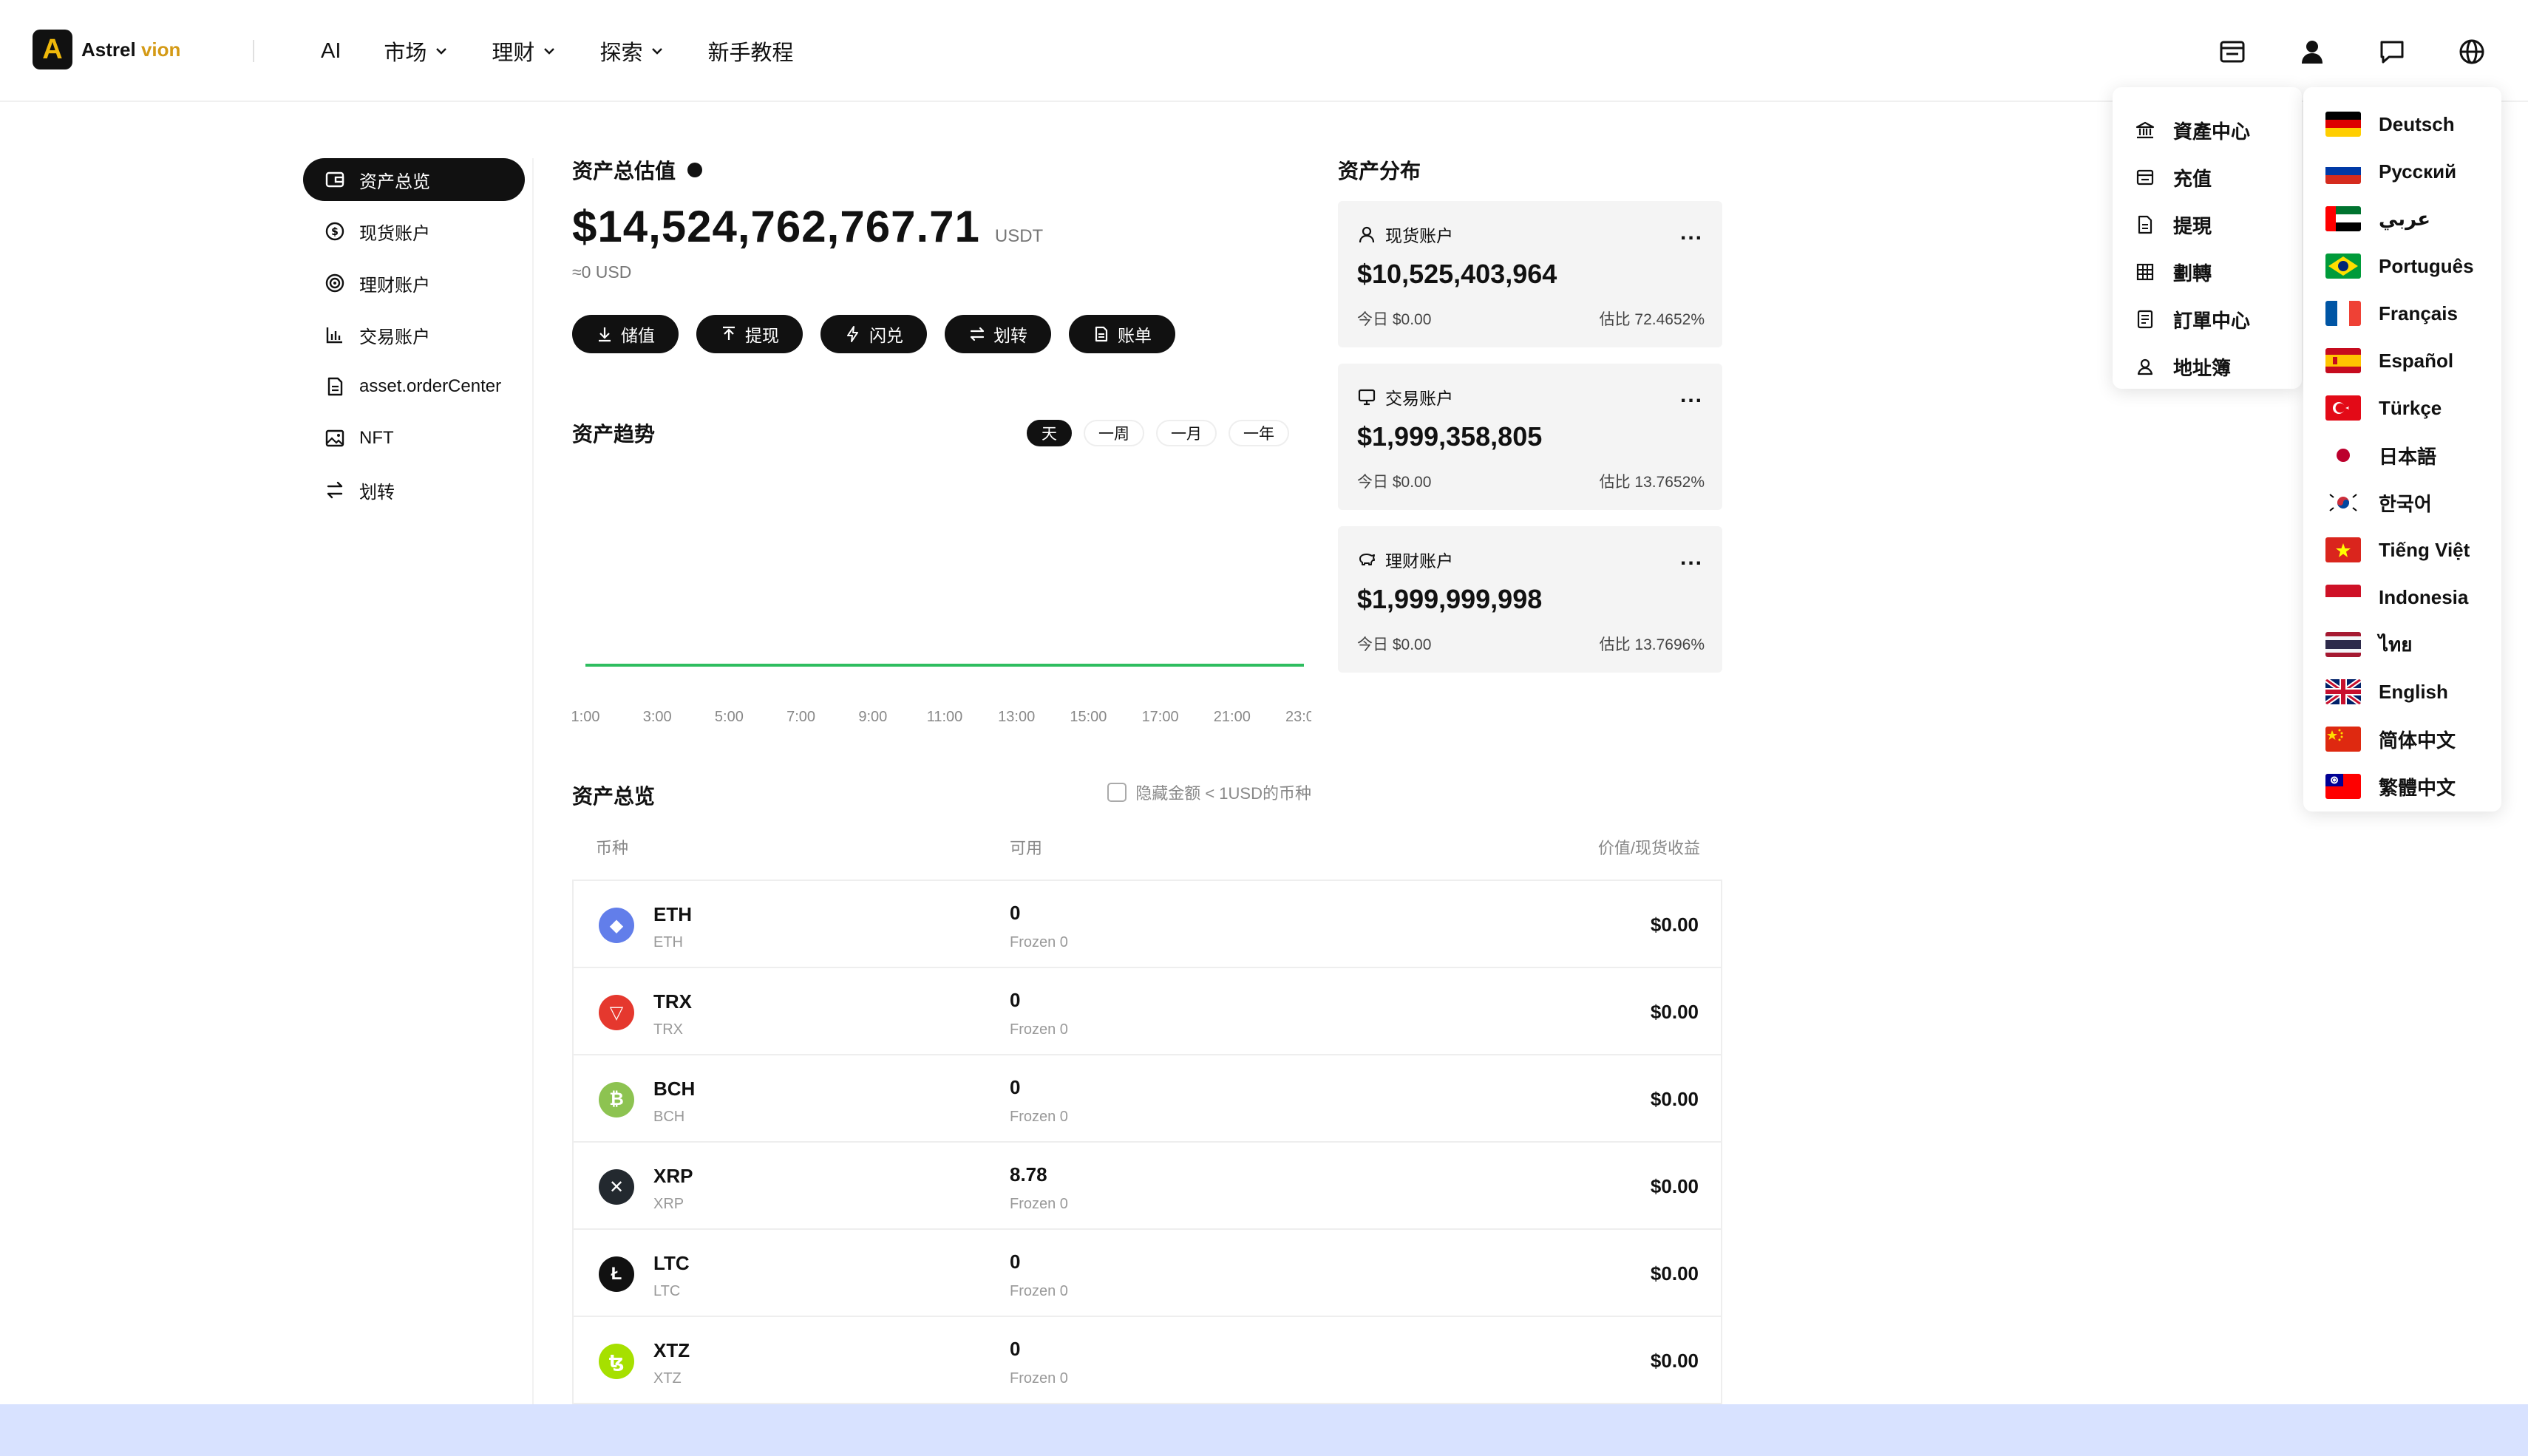 The height and width of the screenshot is (1456, 2528). What do you see at coordinates (2312, 52) in the screenshot?
I see `user-icon` at bounding box center [2312, 52].